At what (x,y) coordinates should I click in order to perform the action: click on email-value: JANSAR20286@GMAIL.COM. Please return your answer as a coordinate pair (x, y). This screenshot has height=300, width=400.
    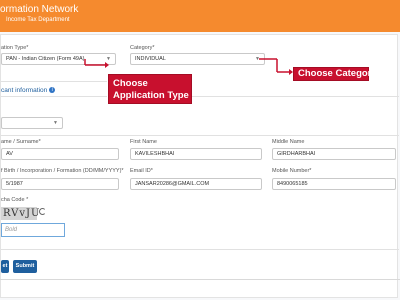
    Looking at the image, I should click on (172, 184).